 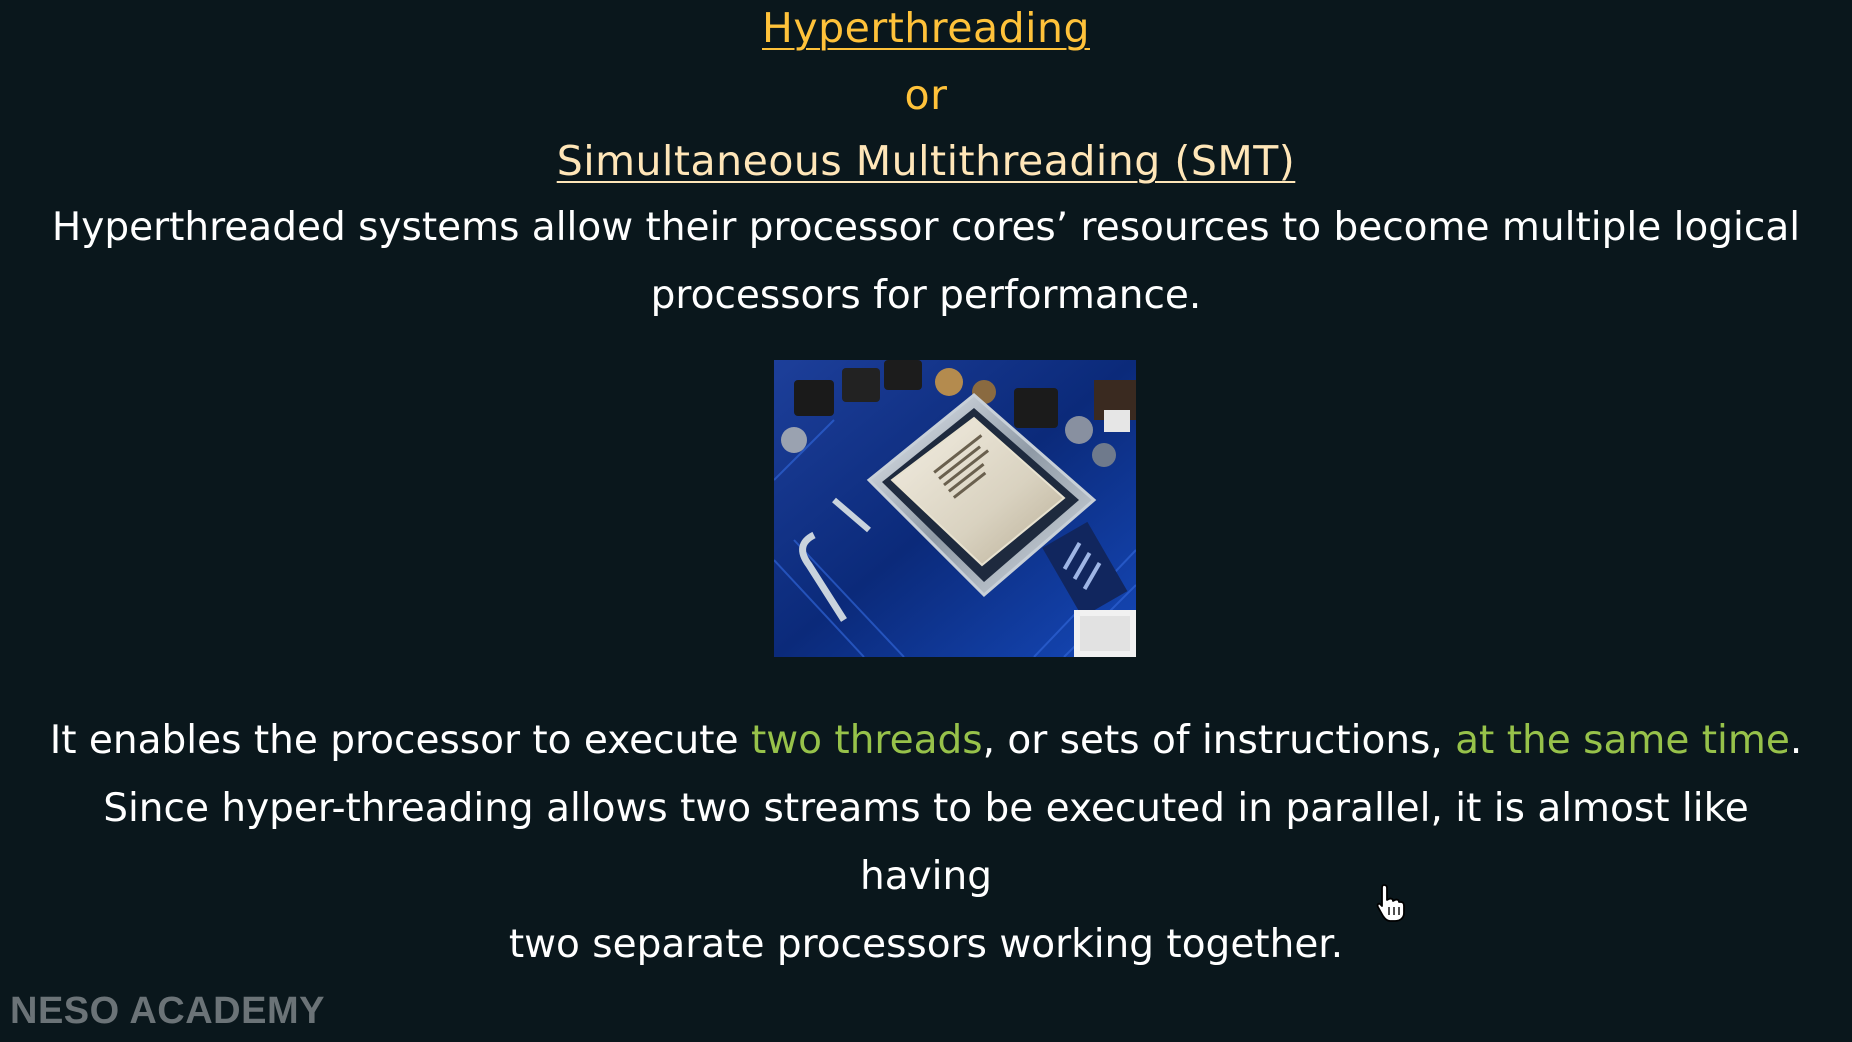 What do you see at coordinates (1219, 740) in the screenshot?
I see `body-line-1-part-b: , or sets of instructions,` at bounding box center [1219, 740].